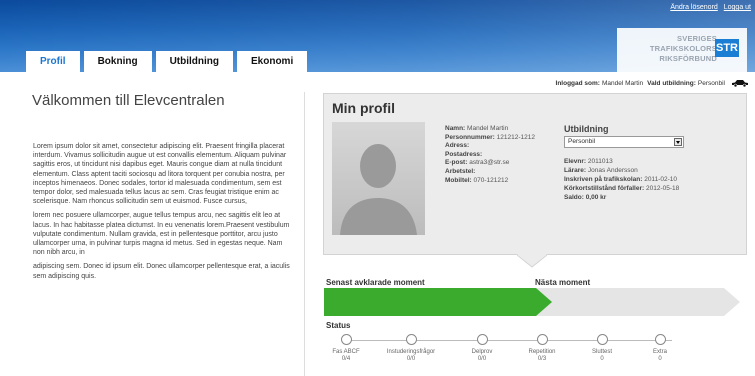  I want to click on selected-education: Personbil, so click(711, 83).